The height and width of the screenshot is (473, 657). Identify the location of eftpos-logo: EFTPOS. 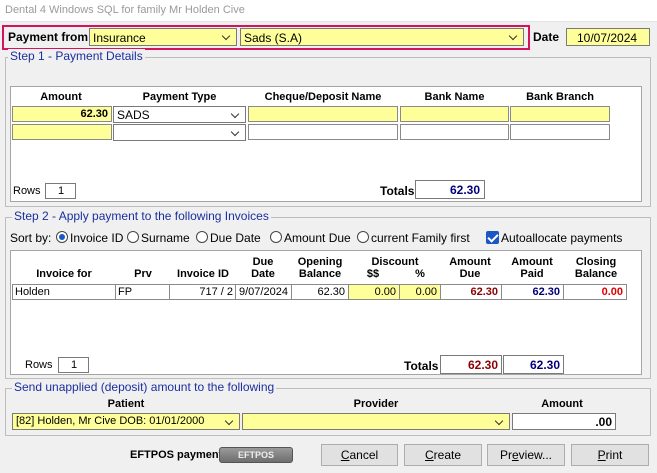
(255, 455).